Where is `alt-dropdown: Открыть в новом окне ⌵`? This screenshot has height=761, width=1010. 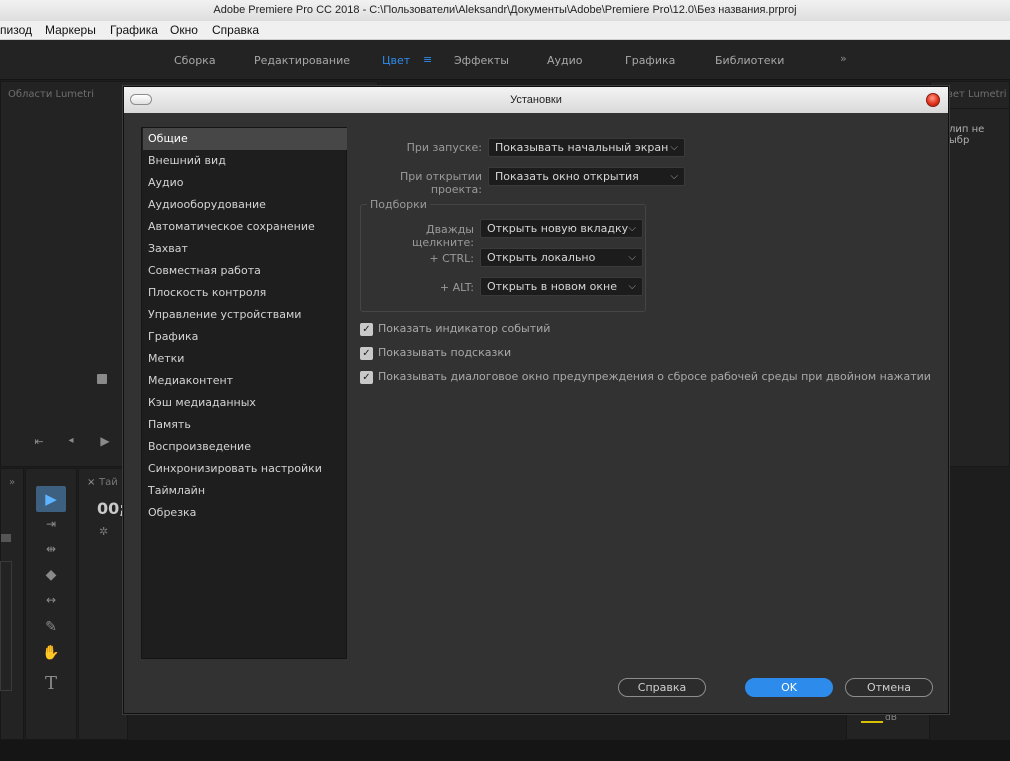 alt-dropdown: Открыть в новом окне ⌵ is located at coordinates (561, 286).